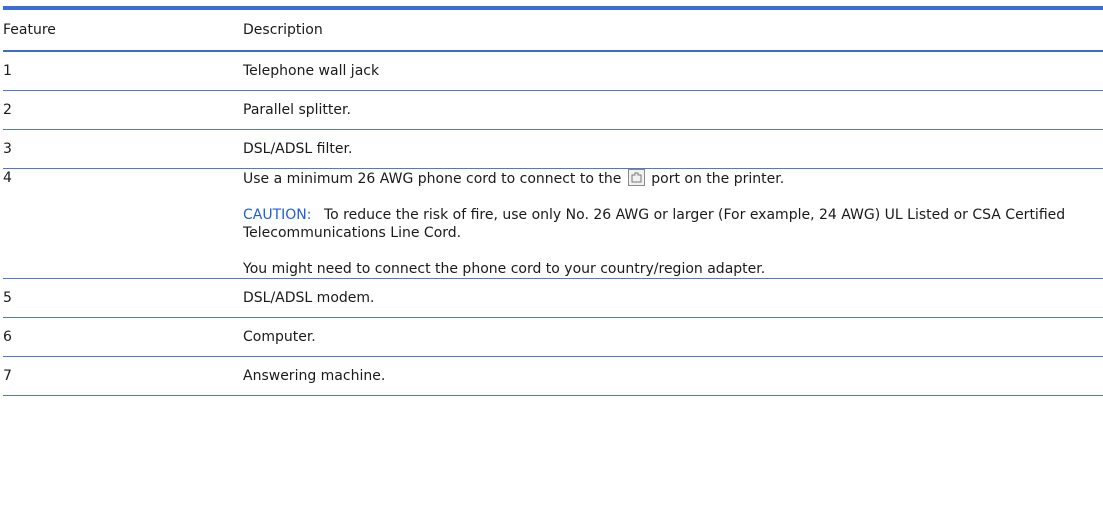 The image size is (1103, 529). I want to click on table-row: 2 Parallel splitter., so click(553, 110).